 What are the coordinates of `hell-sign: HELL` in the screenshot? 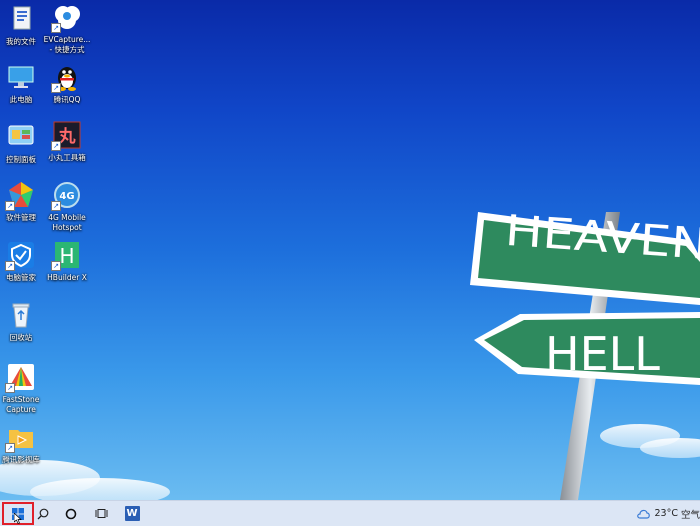 It's located at (587, 348).